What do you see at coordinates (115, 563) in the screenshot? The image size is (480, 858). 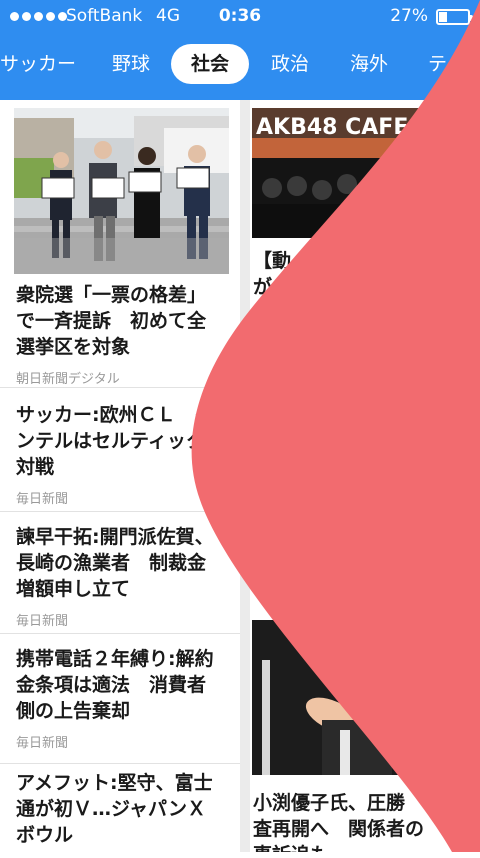 I see `article-title: 諫早干拓:開門派佐賀、長崎の漁業者 制裁金増額申し立て` at bounding box center [115, 563].